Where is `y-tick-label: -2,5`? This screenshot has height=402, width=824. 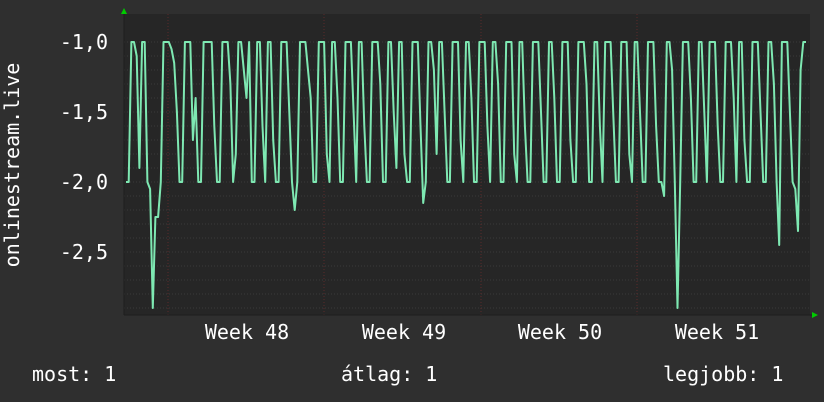 y-tick-label: -2,5 is located at coordinates (84, 252).